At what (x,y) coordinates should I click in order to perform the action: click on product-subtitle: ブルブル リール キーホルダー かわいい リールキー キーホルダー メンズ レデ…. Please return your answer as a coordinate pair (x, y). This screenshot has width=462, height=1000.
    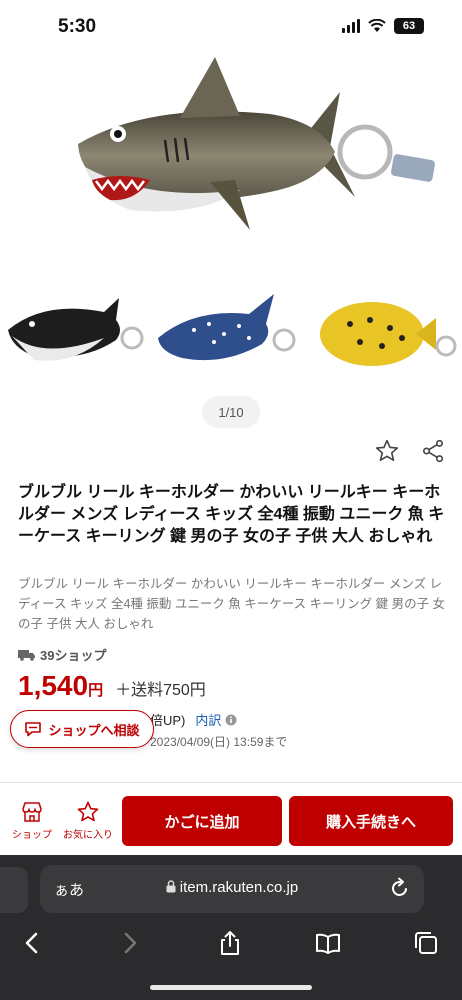
    Looking at the image, I should click on (232, 604).